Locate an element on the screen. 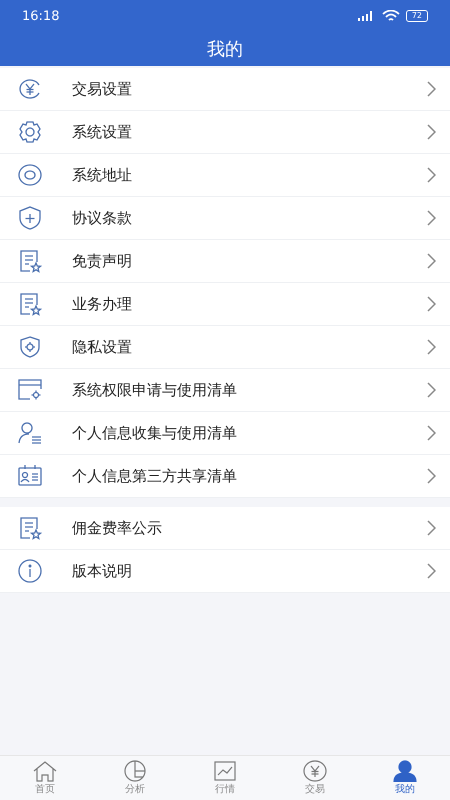  menu-item: 业务办理 is located at coordinates (225, 304).